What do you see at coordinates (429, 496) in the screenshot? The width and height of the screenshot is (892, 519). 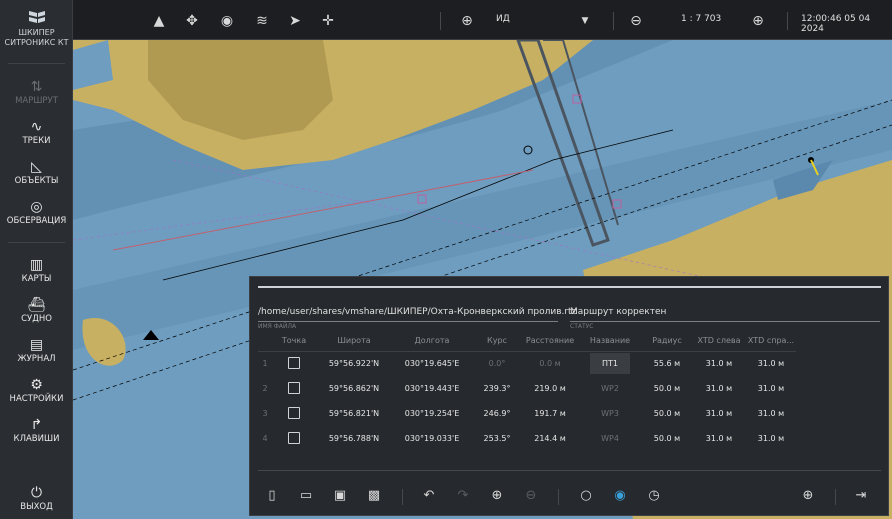 I see `undo-icon: ↶` at bounding box center [429, 496].